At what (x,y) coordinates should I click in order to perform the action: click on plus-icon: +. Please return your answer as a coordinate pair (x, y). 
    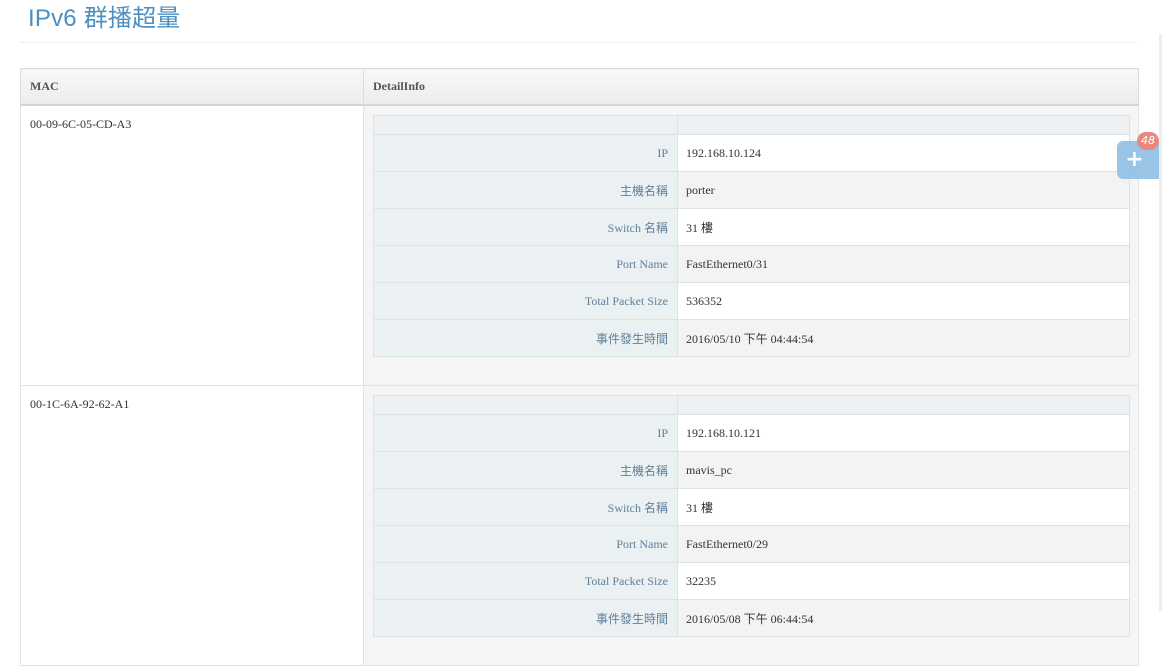
    Looking at the image, I should click on (1134, 159).